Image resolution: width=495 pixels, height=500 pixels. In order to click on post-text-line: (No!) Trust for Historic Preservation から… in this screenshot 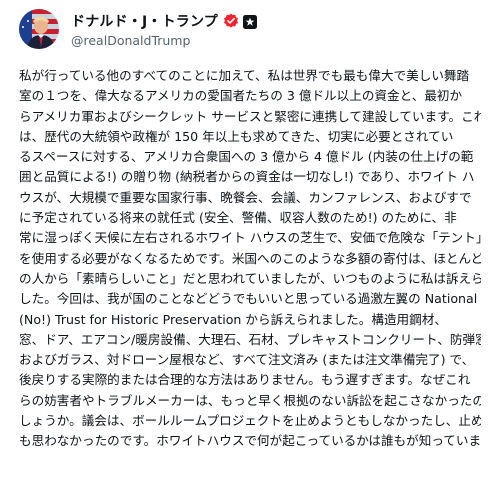, I will do `click(233, 319)`.